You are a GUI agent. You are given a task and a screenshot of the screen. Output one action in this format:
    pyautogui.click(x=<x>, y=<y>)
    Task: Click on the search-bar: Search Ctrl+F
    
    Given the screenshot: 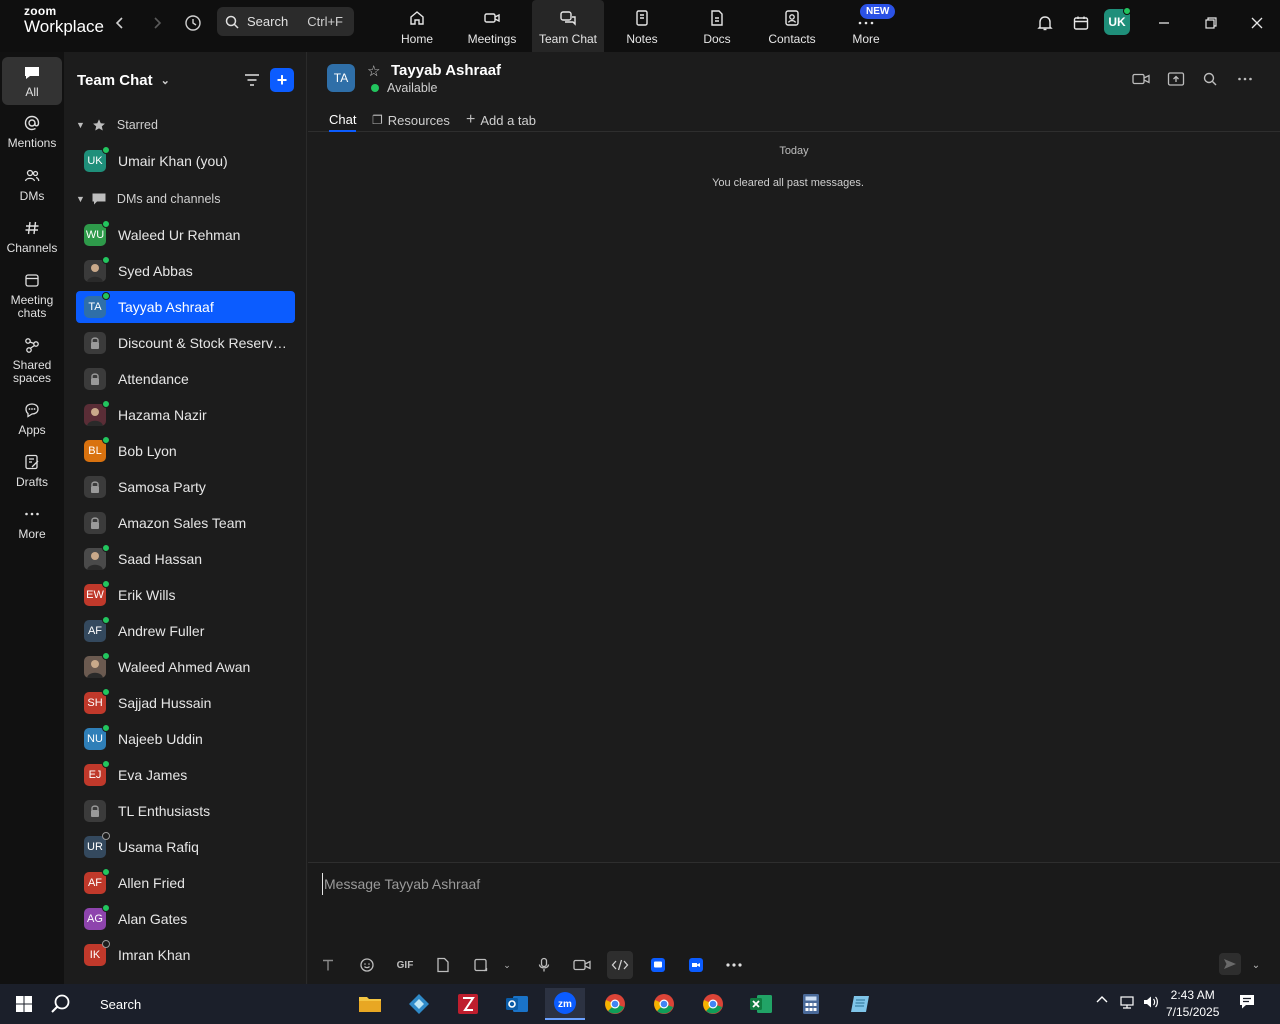 What is the action you would take?
    pyautogui.click(x=285, y=21)
    